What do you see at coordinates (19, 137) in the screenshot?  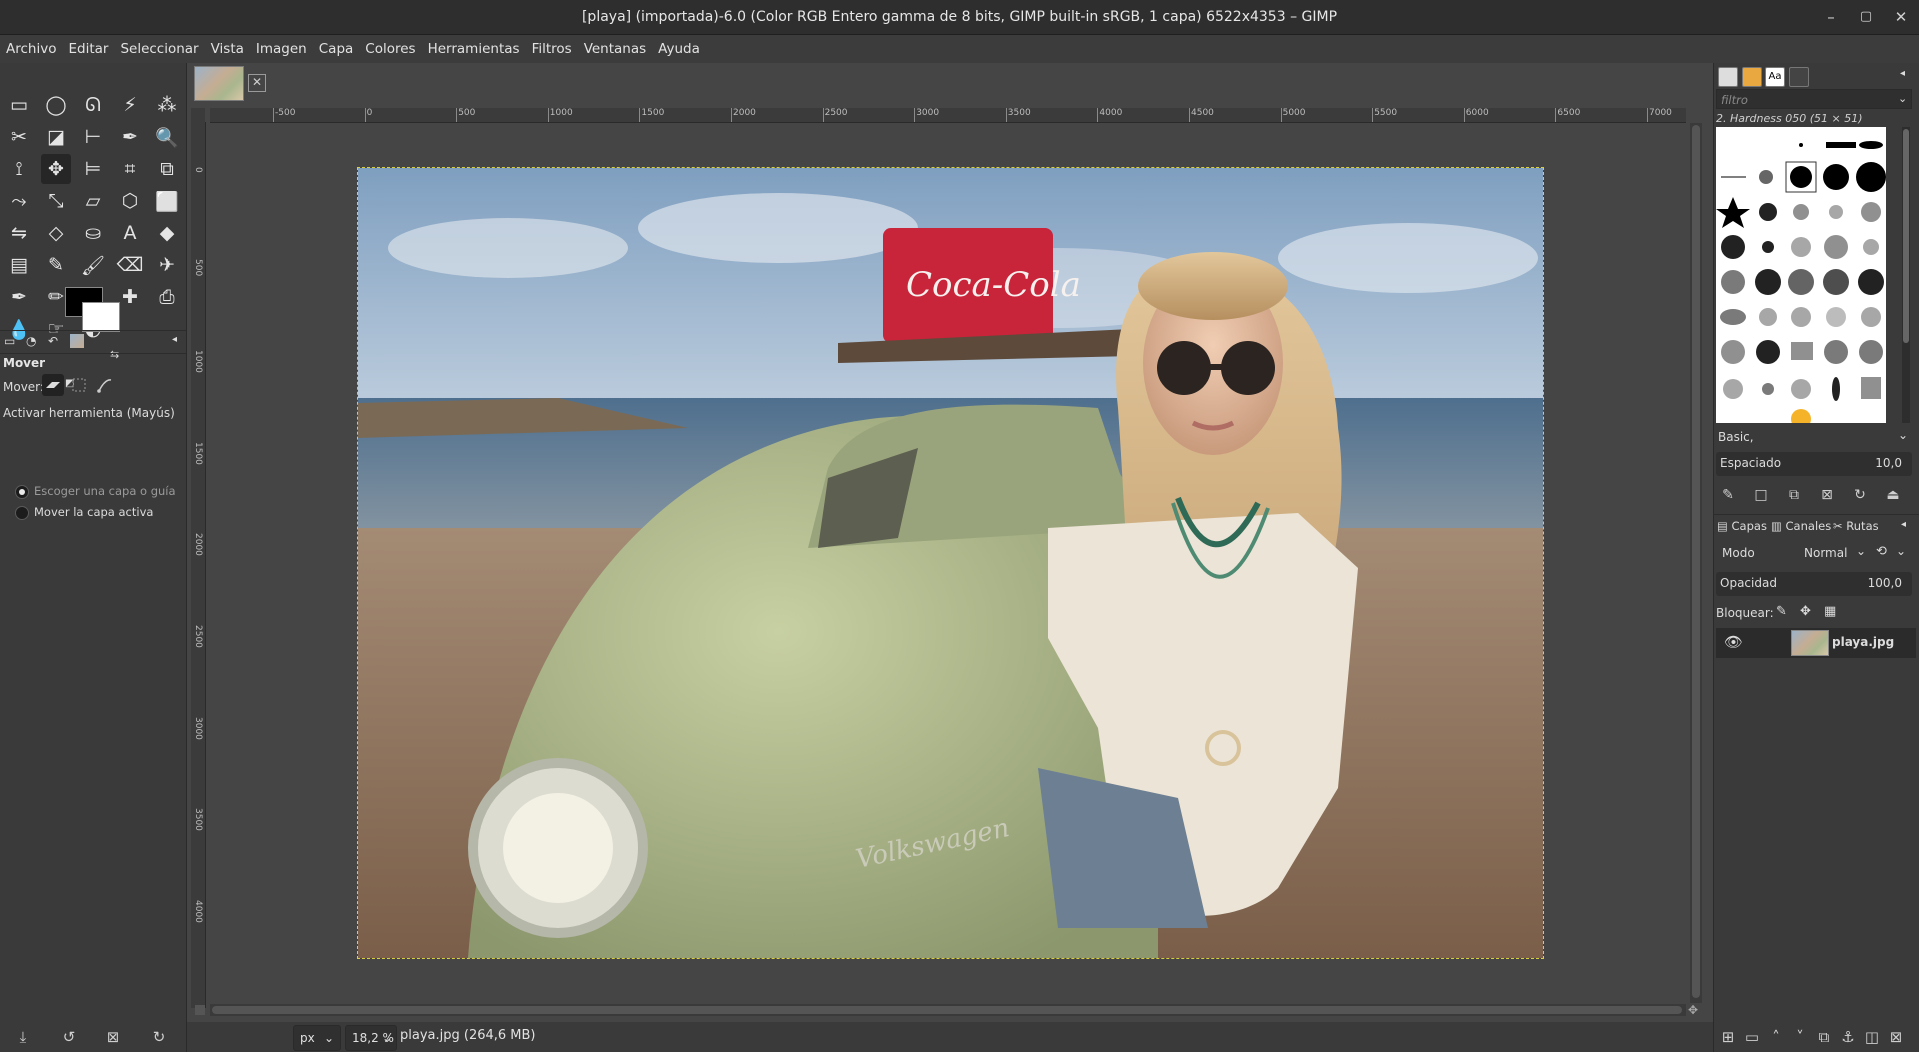 I see `scissors-select-icon: ✂` at bounding box center [19, 137].